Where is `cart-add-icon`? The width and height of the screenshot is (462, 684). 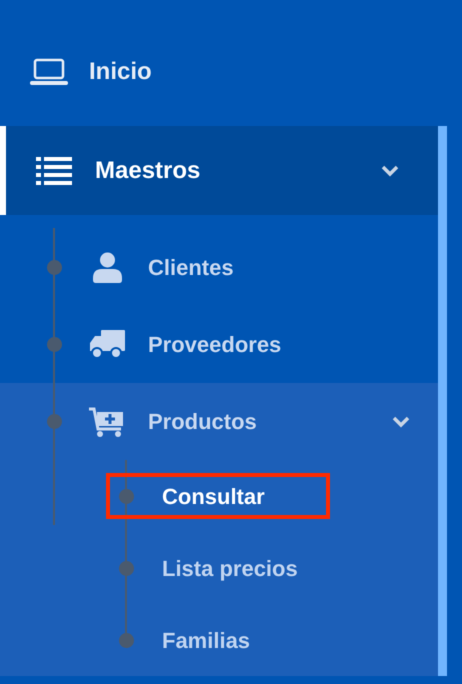
cart-add-icon is located at coordinates (107, 421).